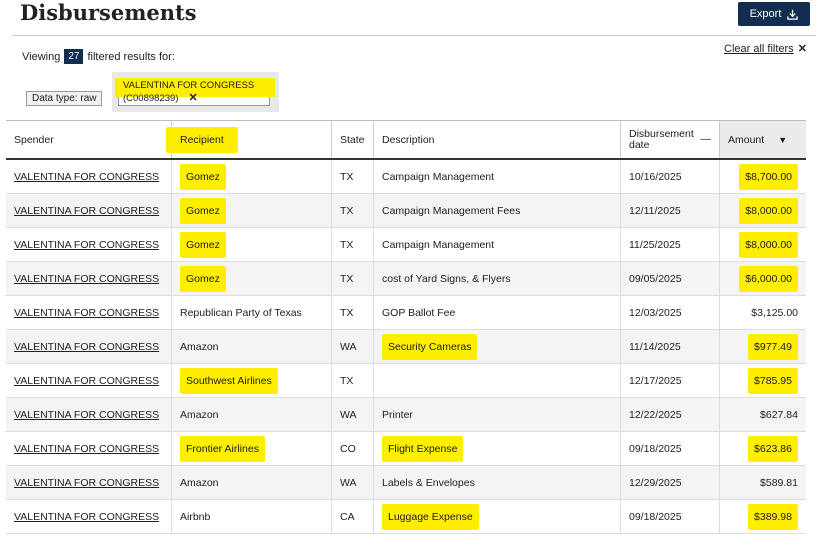 The width and height of the screenshot is (816, 546). Describe the element at coordinates (773, 516) in the screenshot. I see `amount-cell-text: $389.98` at that location.